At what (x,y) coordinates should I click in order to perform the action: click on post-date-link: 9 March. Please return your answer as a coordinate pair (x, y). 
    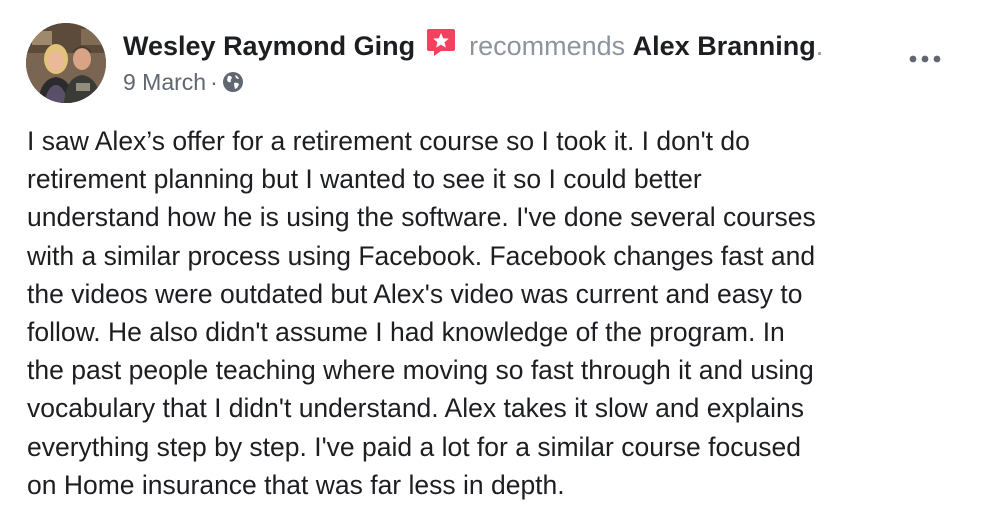
    Looking at the image, I should click on (164, 82).